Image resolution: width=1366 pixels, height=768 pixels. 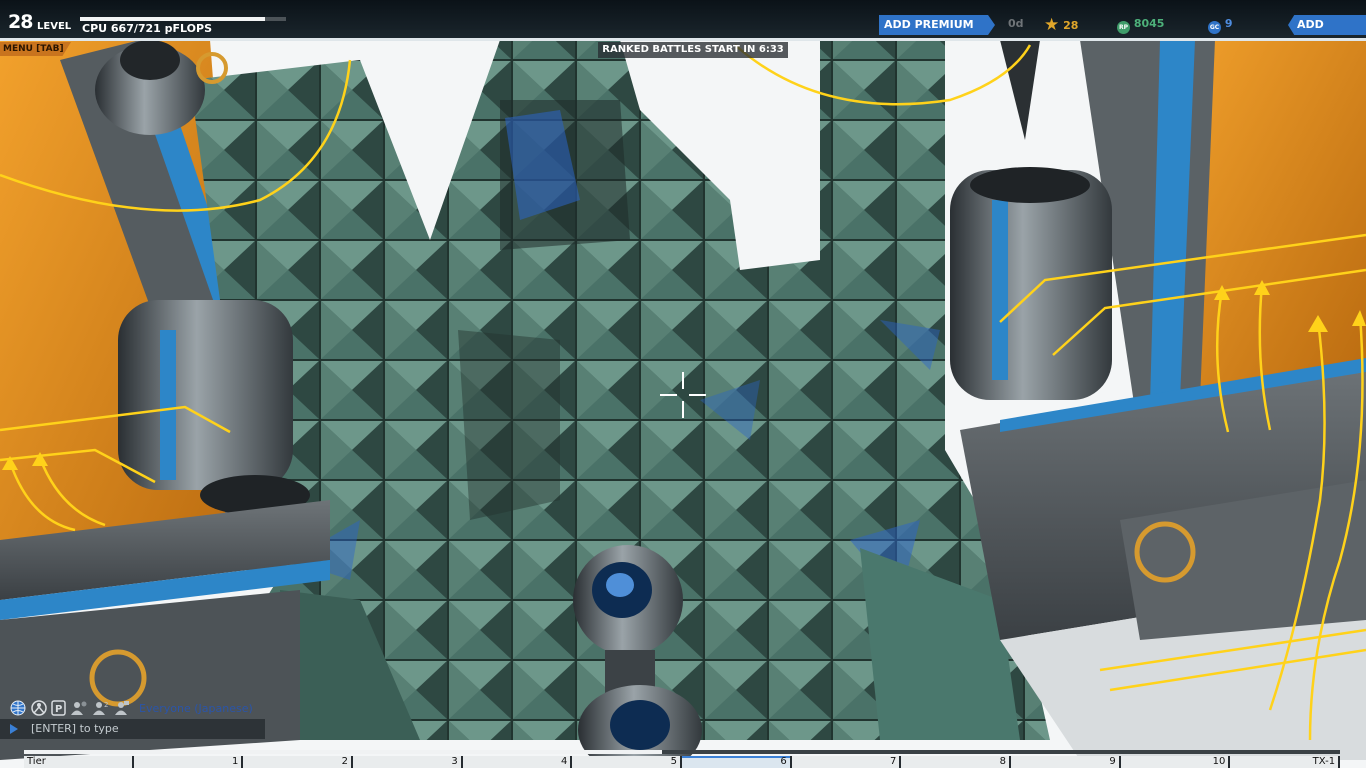 What do you see at coordinates (235, 761) in the screenshot?
I see `tier-label: 1` at bounding box center [235, 761].